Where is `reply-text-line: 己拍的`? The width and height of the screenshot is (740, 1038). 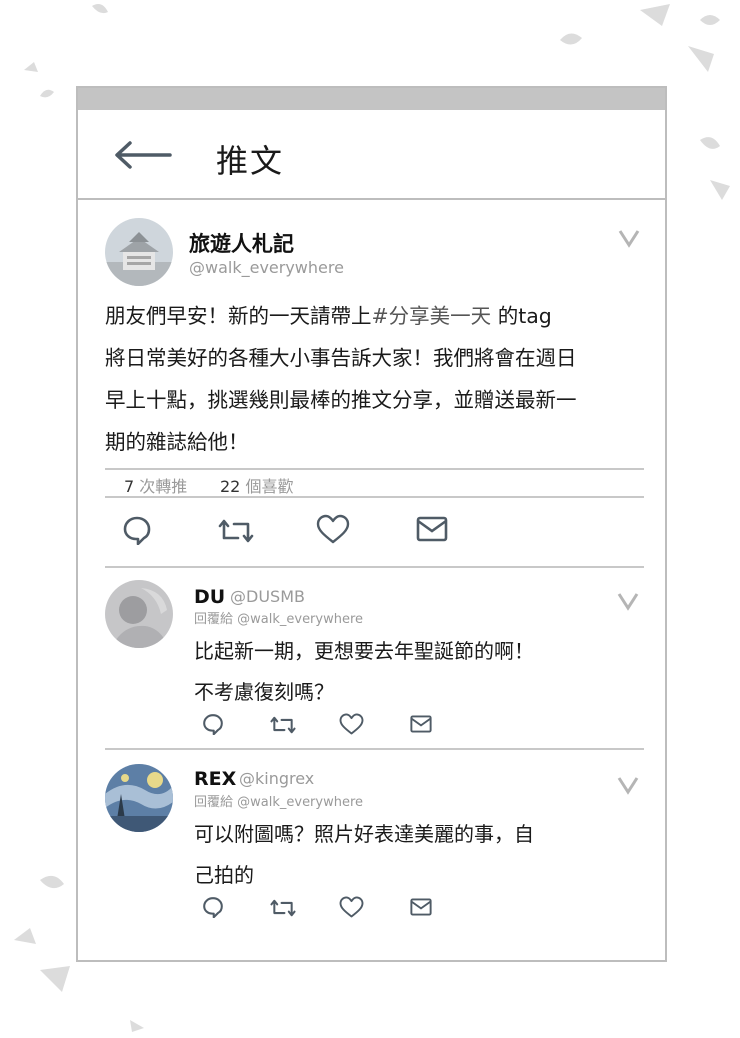
reply-text-line: 己拍的 is located at coordinates (224, 875).